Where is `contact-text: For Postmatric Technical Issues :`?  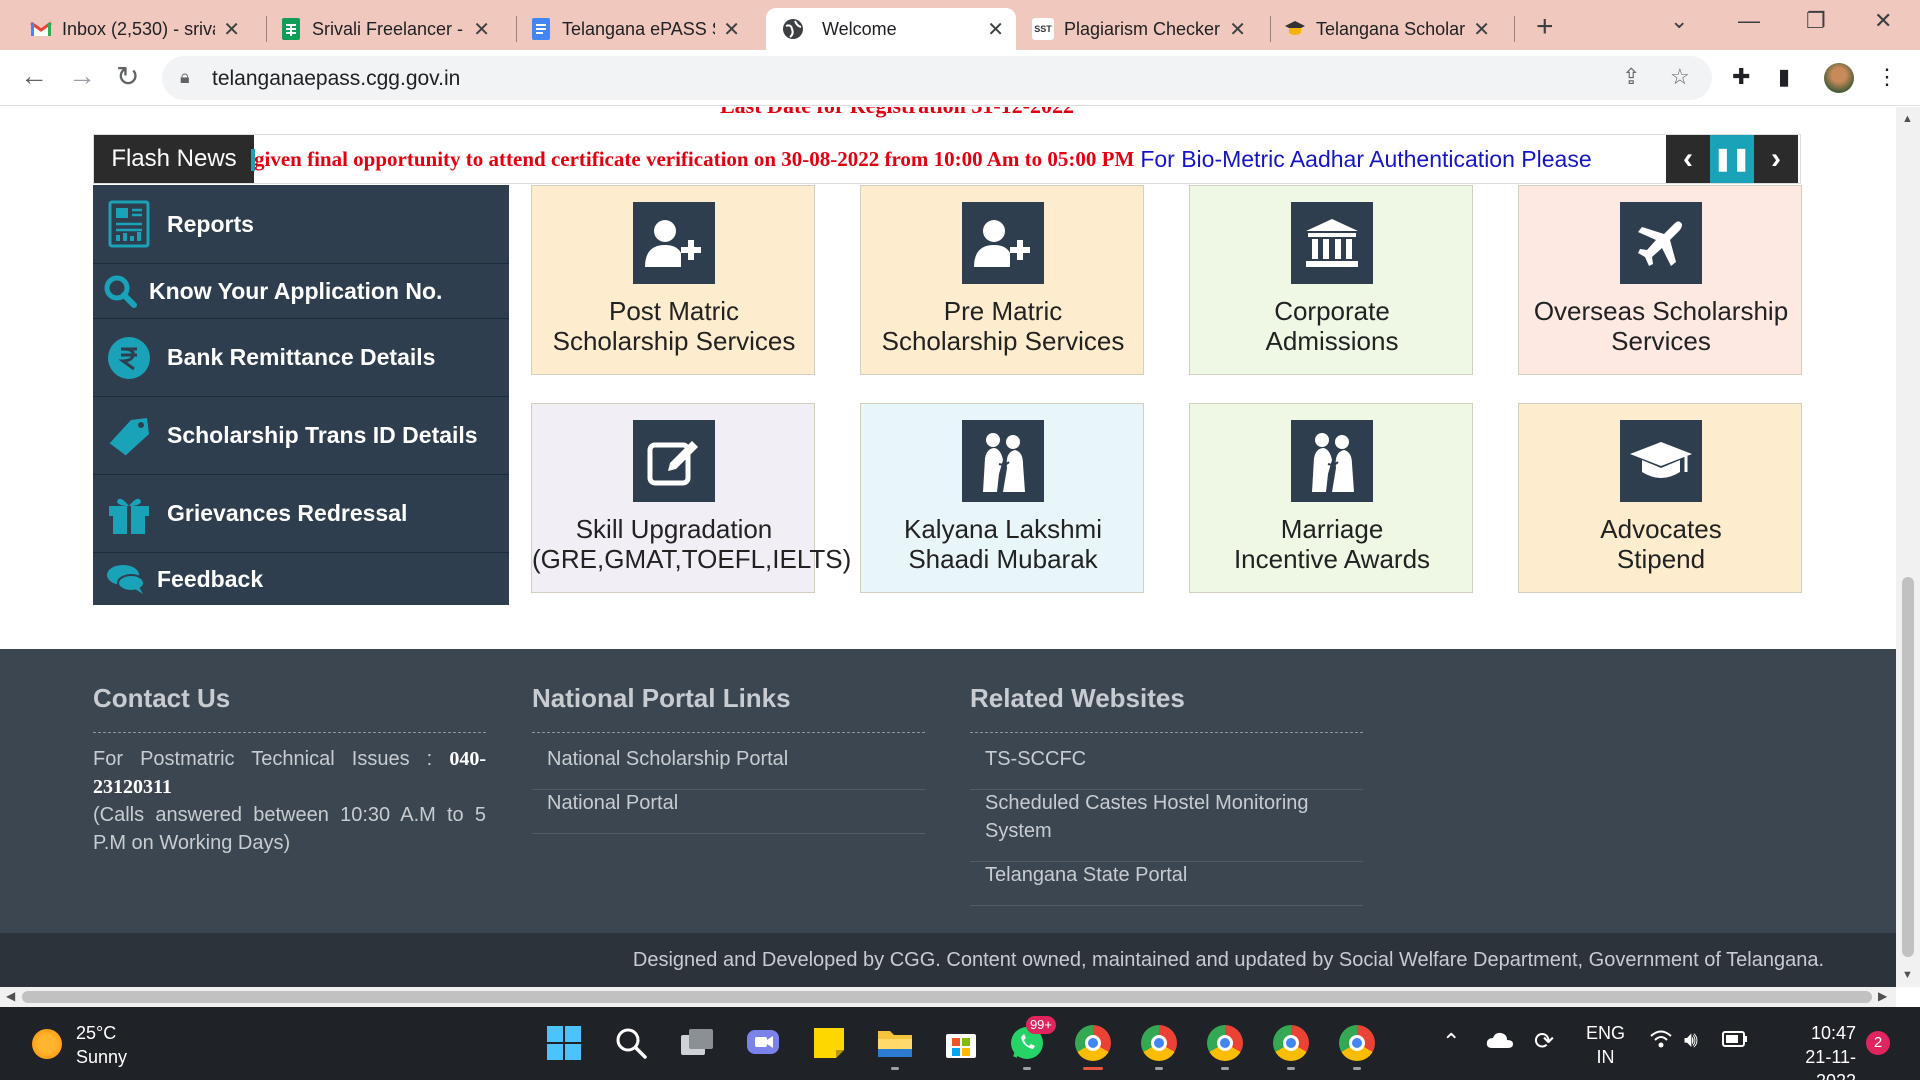
contact-text: For Postmatric Technical Issues : is located at coordinates (271, 759).